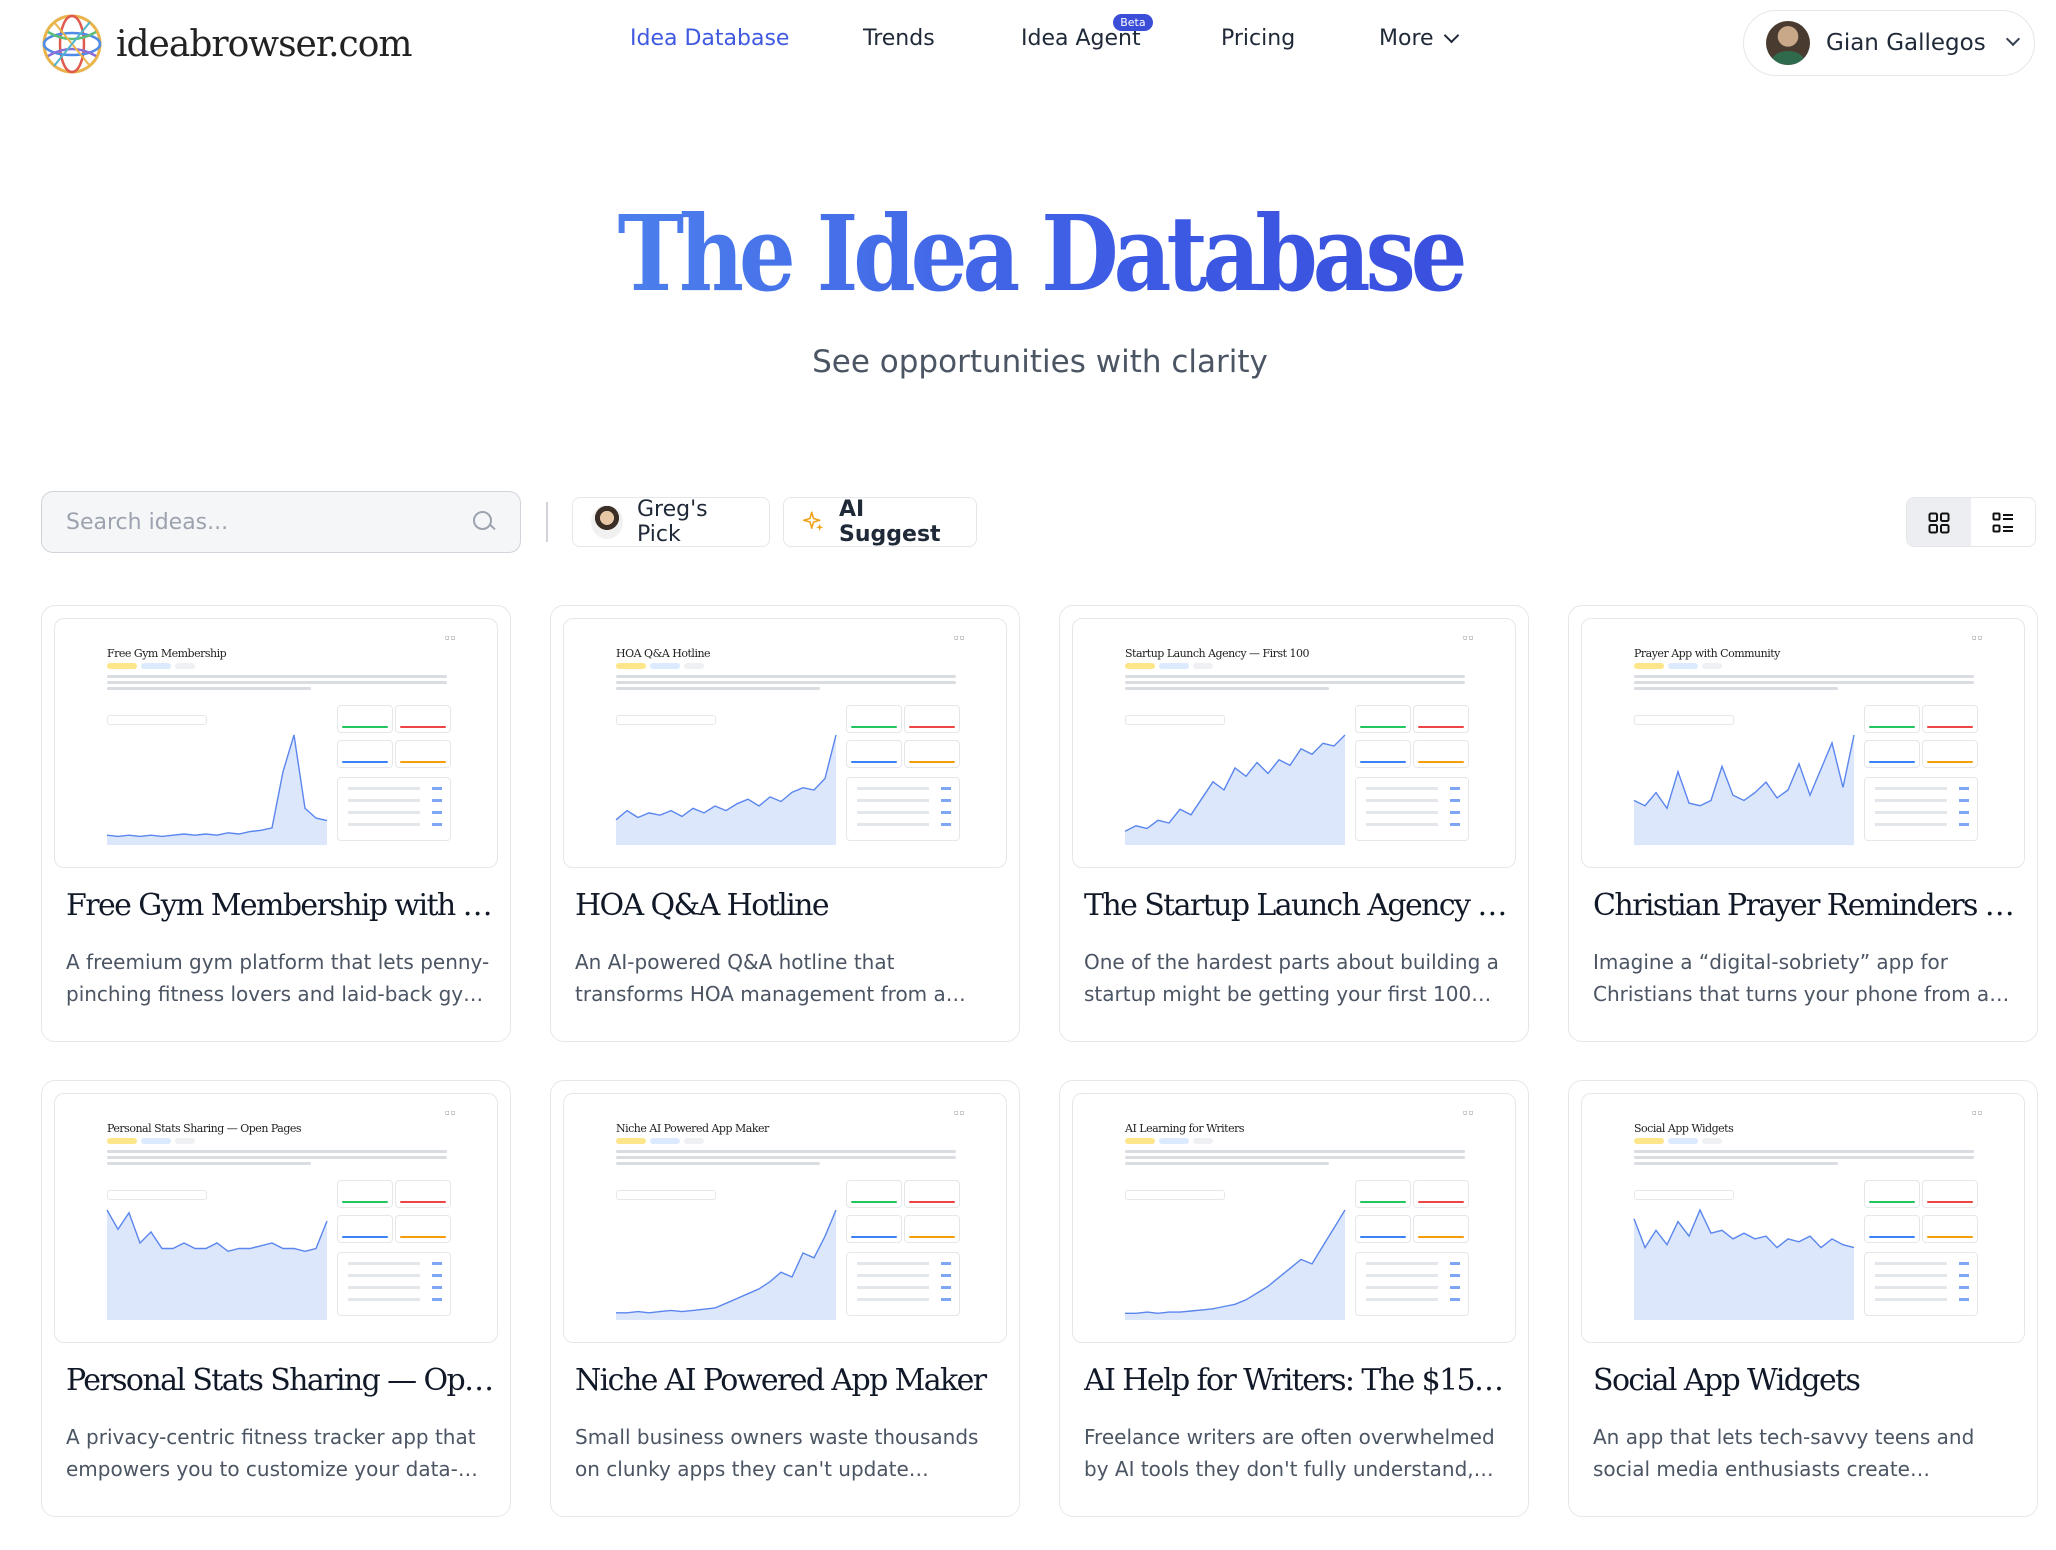 Image resolution: width=2056 pixels, height=1550 pixels. Describe the element at coordinates (269, 522) in the screenshot. I see `search-input` at that location.